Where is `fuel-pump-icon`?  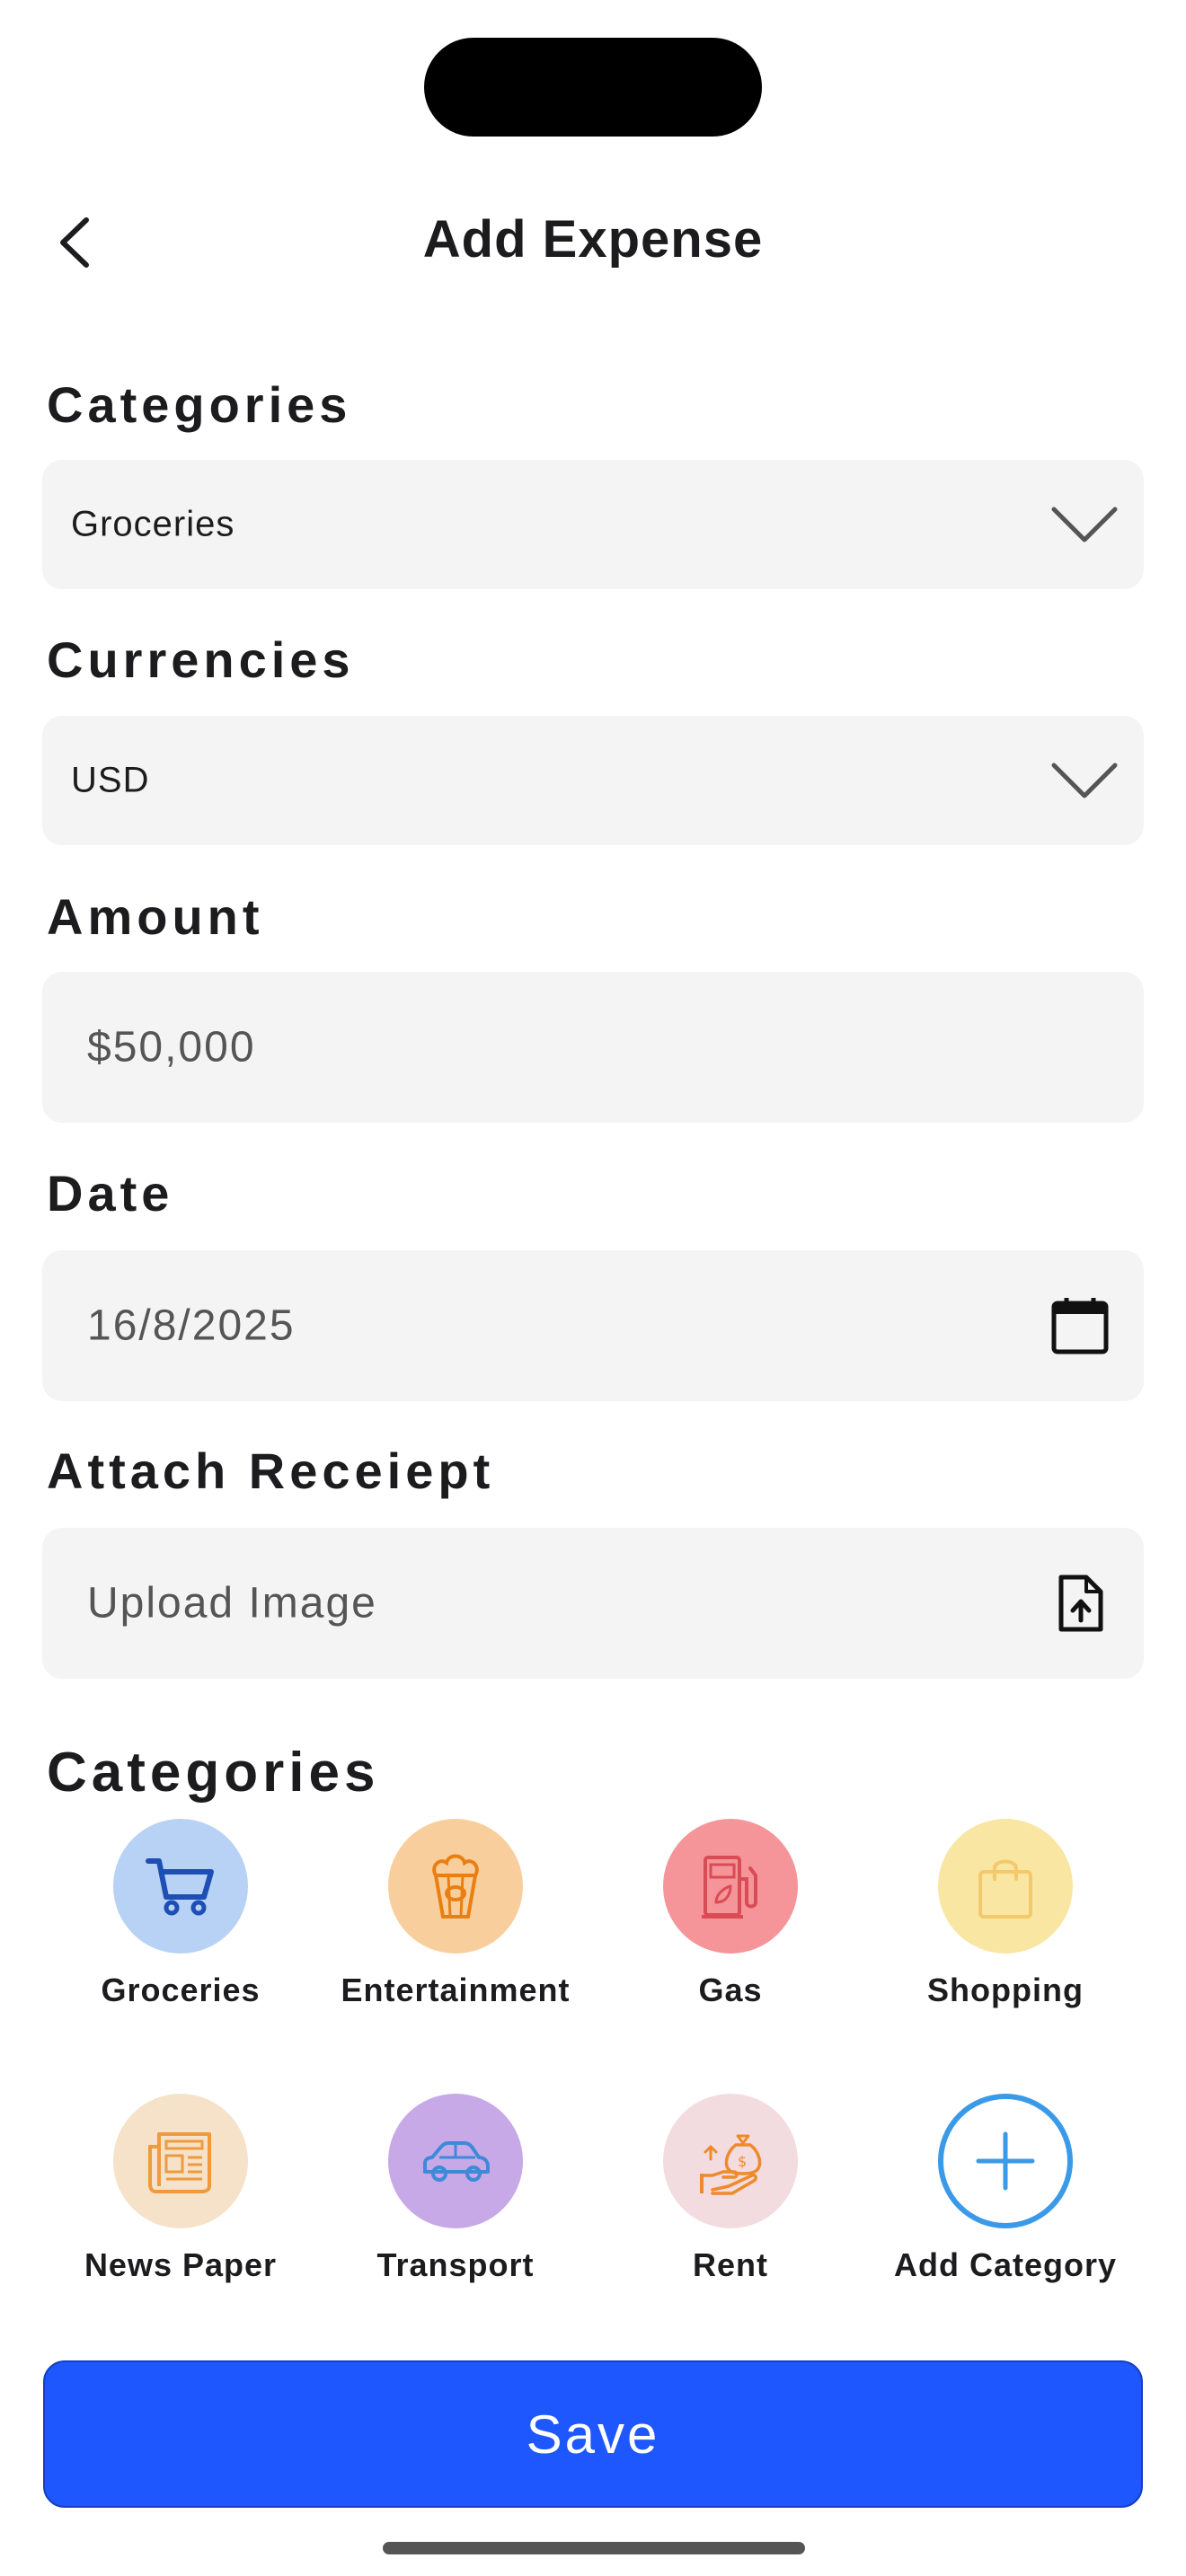 fuel-pump-icon is located at coordinates (729, 1888).